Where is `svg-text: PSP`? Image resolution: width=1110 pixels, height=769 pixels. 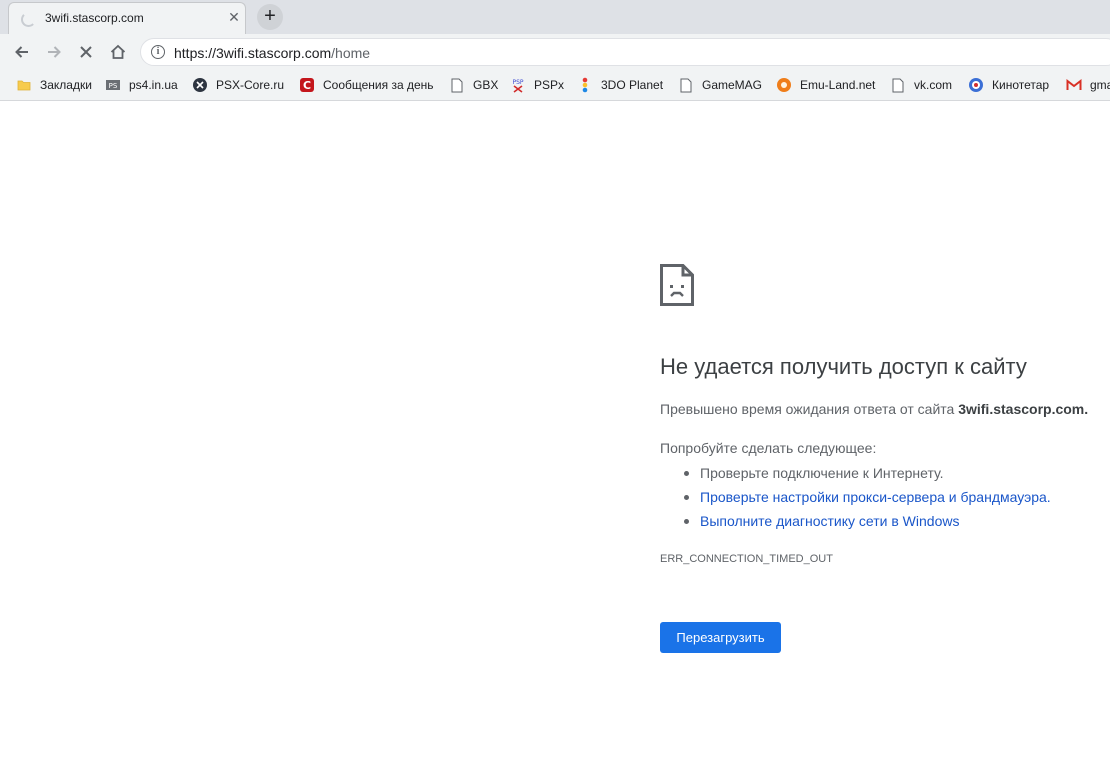 svg-text: PSP is located at coordinates (517, 82).